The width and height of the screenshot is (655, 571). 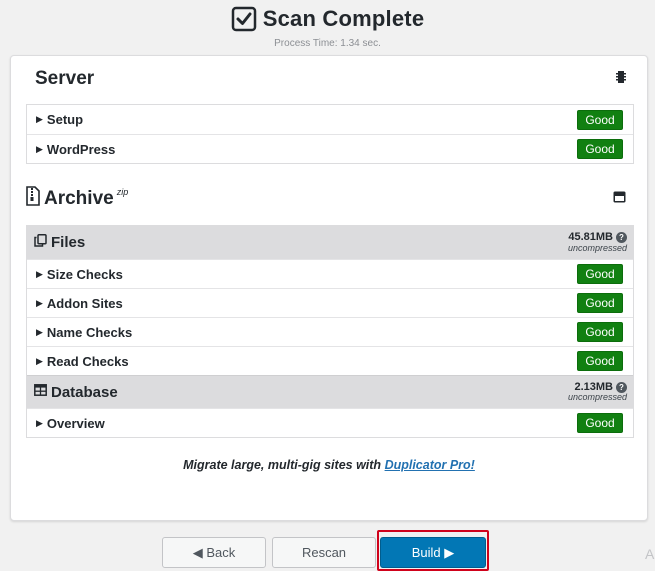 What do you see at coordinates (619, 199) in the screenshot?
I see `archive-toggle-icon` at bounding box center [619, 199].